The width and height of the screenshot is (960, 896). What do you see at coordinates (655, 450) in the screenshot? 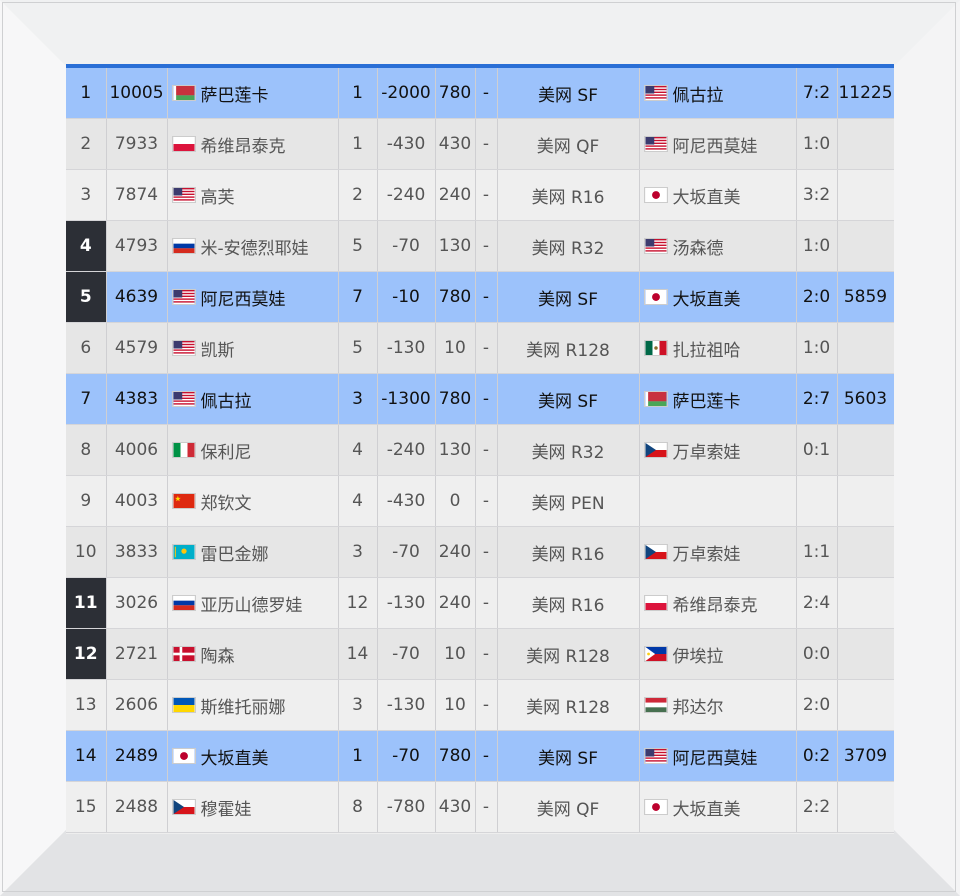
I see `czech-flag-icon` at bounding box center [655, 450].